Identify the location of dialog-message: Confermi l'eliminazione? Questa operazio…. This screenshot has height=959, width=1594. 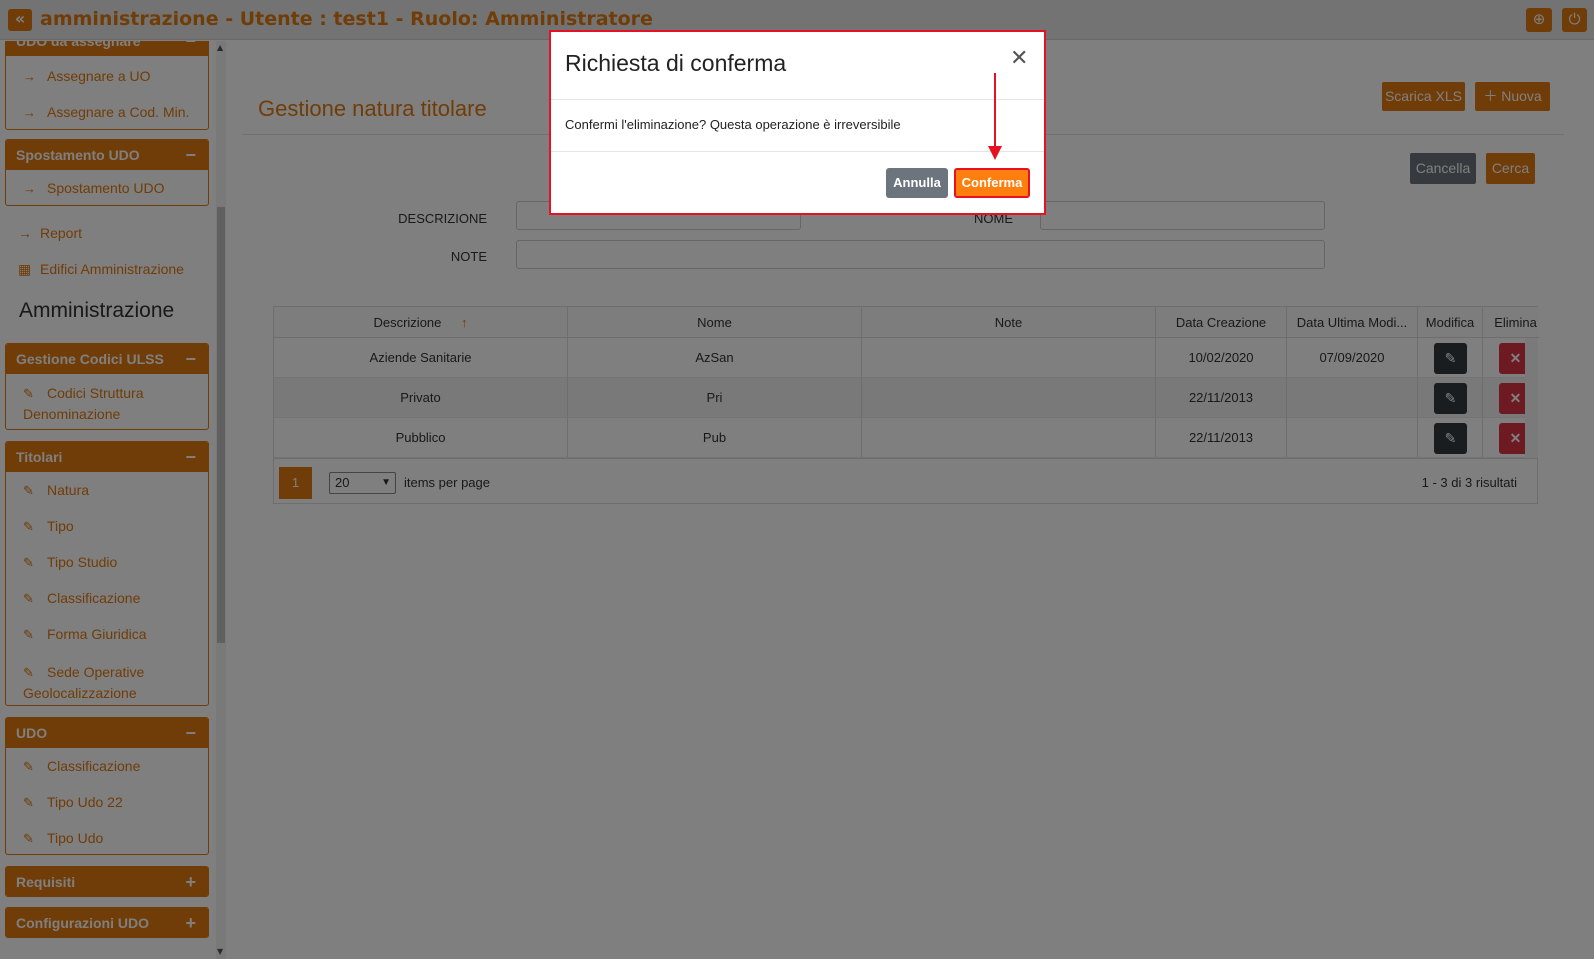
(733, 124).